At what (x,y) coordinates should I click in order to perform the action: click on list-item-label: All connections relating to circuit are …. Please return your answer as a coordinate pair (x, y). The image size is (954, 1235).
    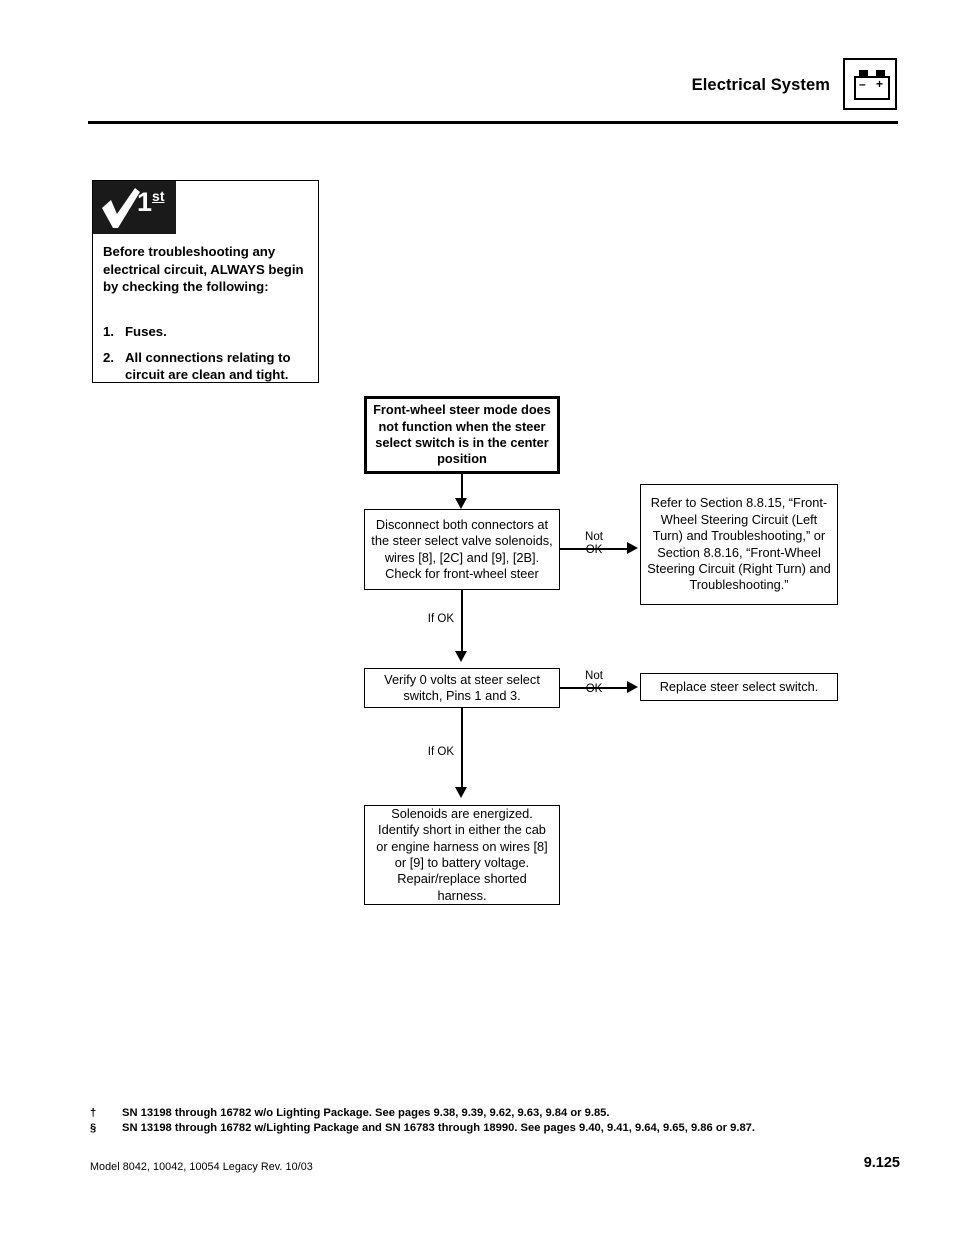
    Looking at the image, I should click on (208, 366).